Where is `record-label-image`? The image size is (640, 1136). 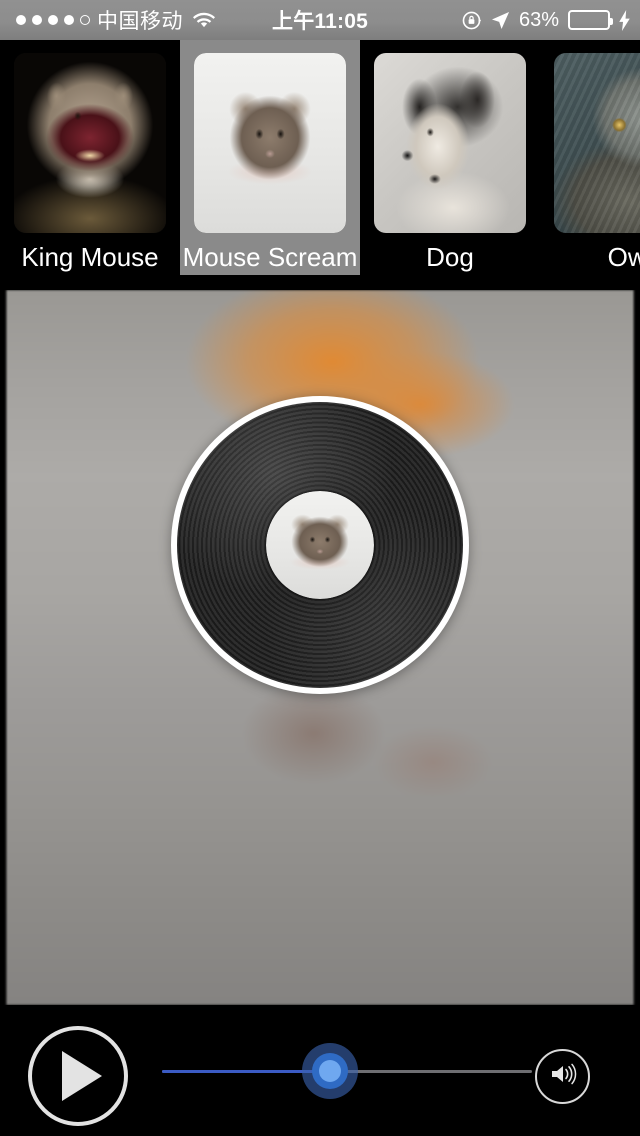
record-label-image is located at coordinates (320, 545).